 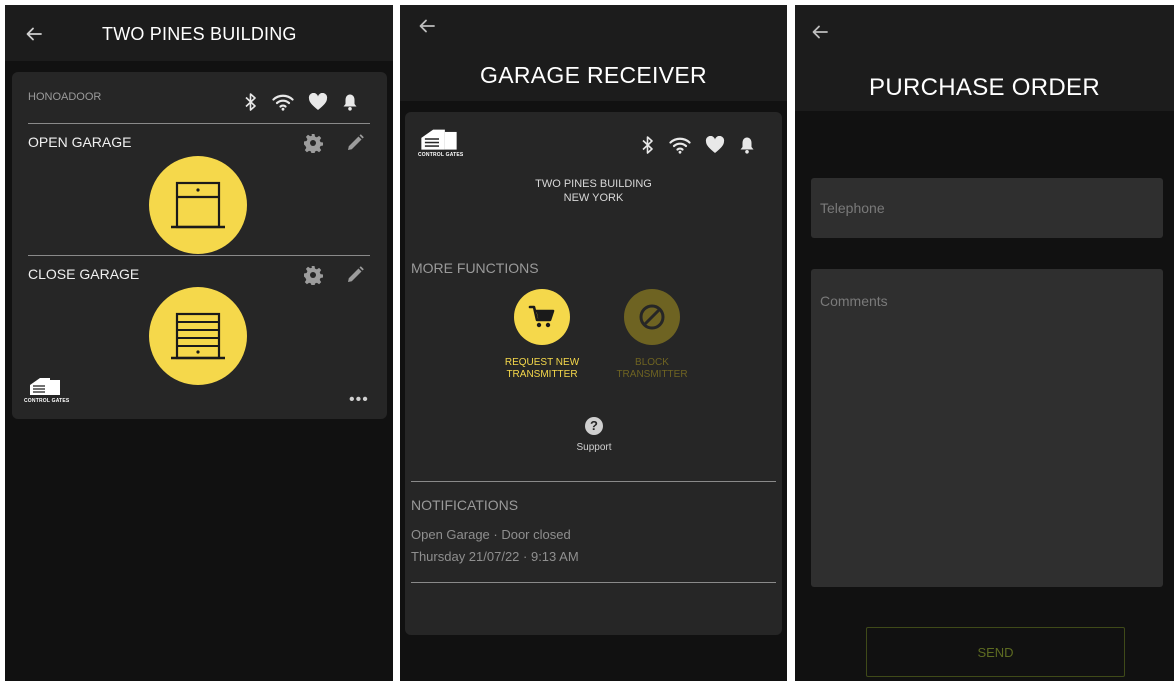 What do you see at coordinates (495, 556) in the screenshot?
I see `notification-time: Thursday 21/07/22 · 9:13 AM` at bounding box center [495, 556].